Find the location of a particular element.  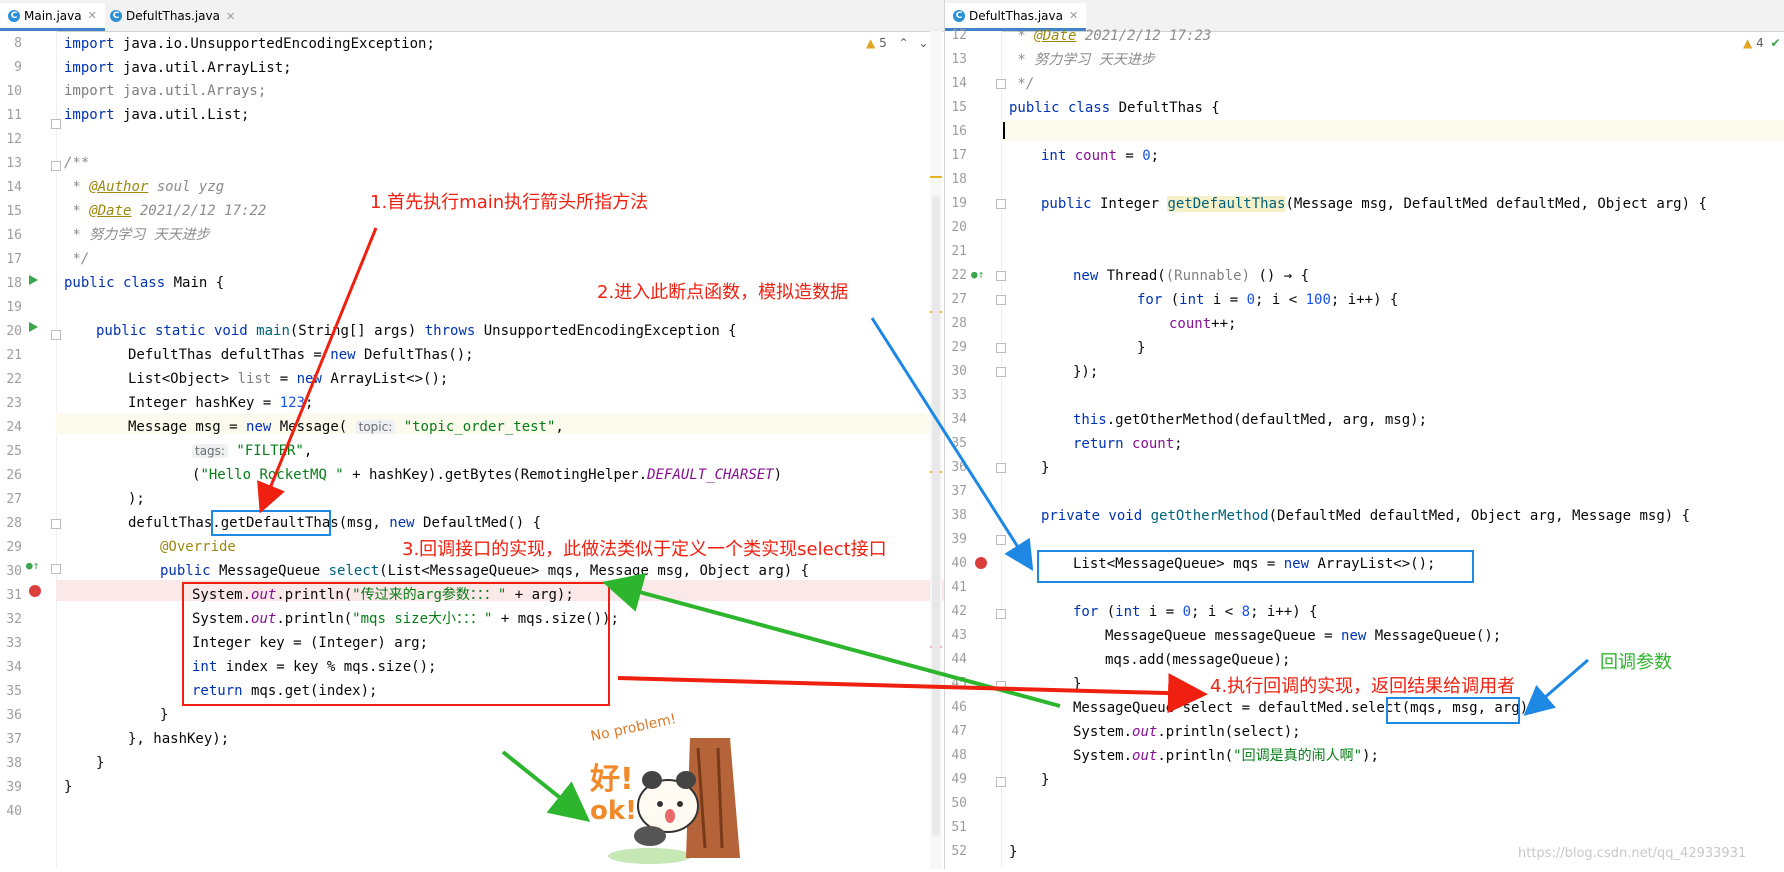

code-line: import java.util.ArrayList; is located at coordinates (178, 68).